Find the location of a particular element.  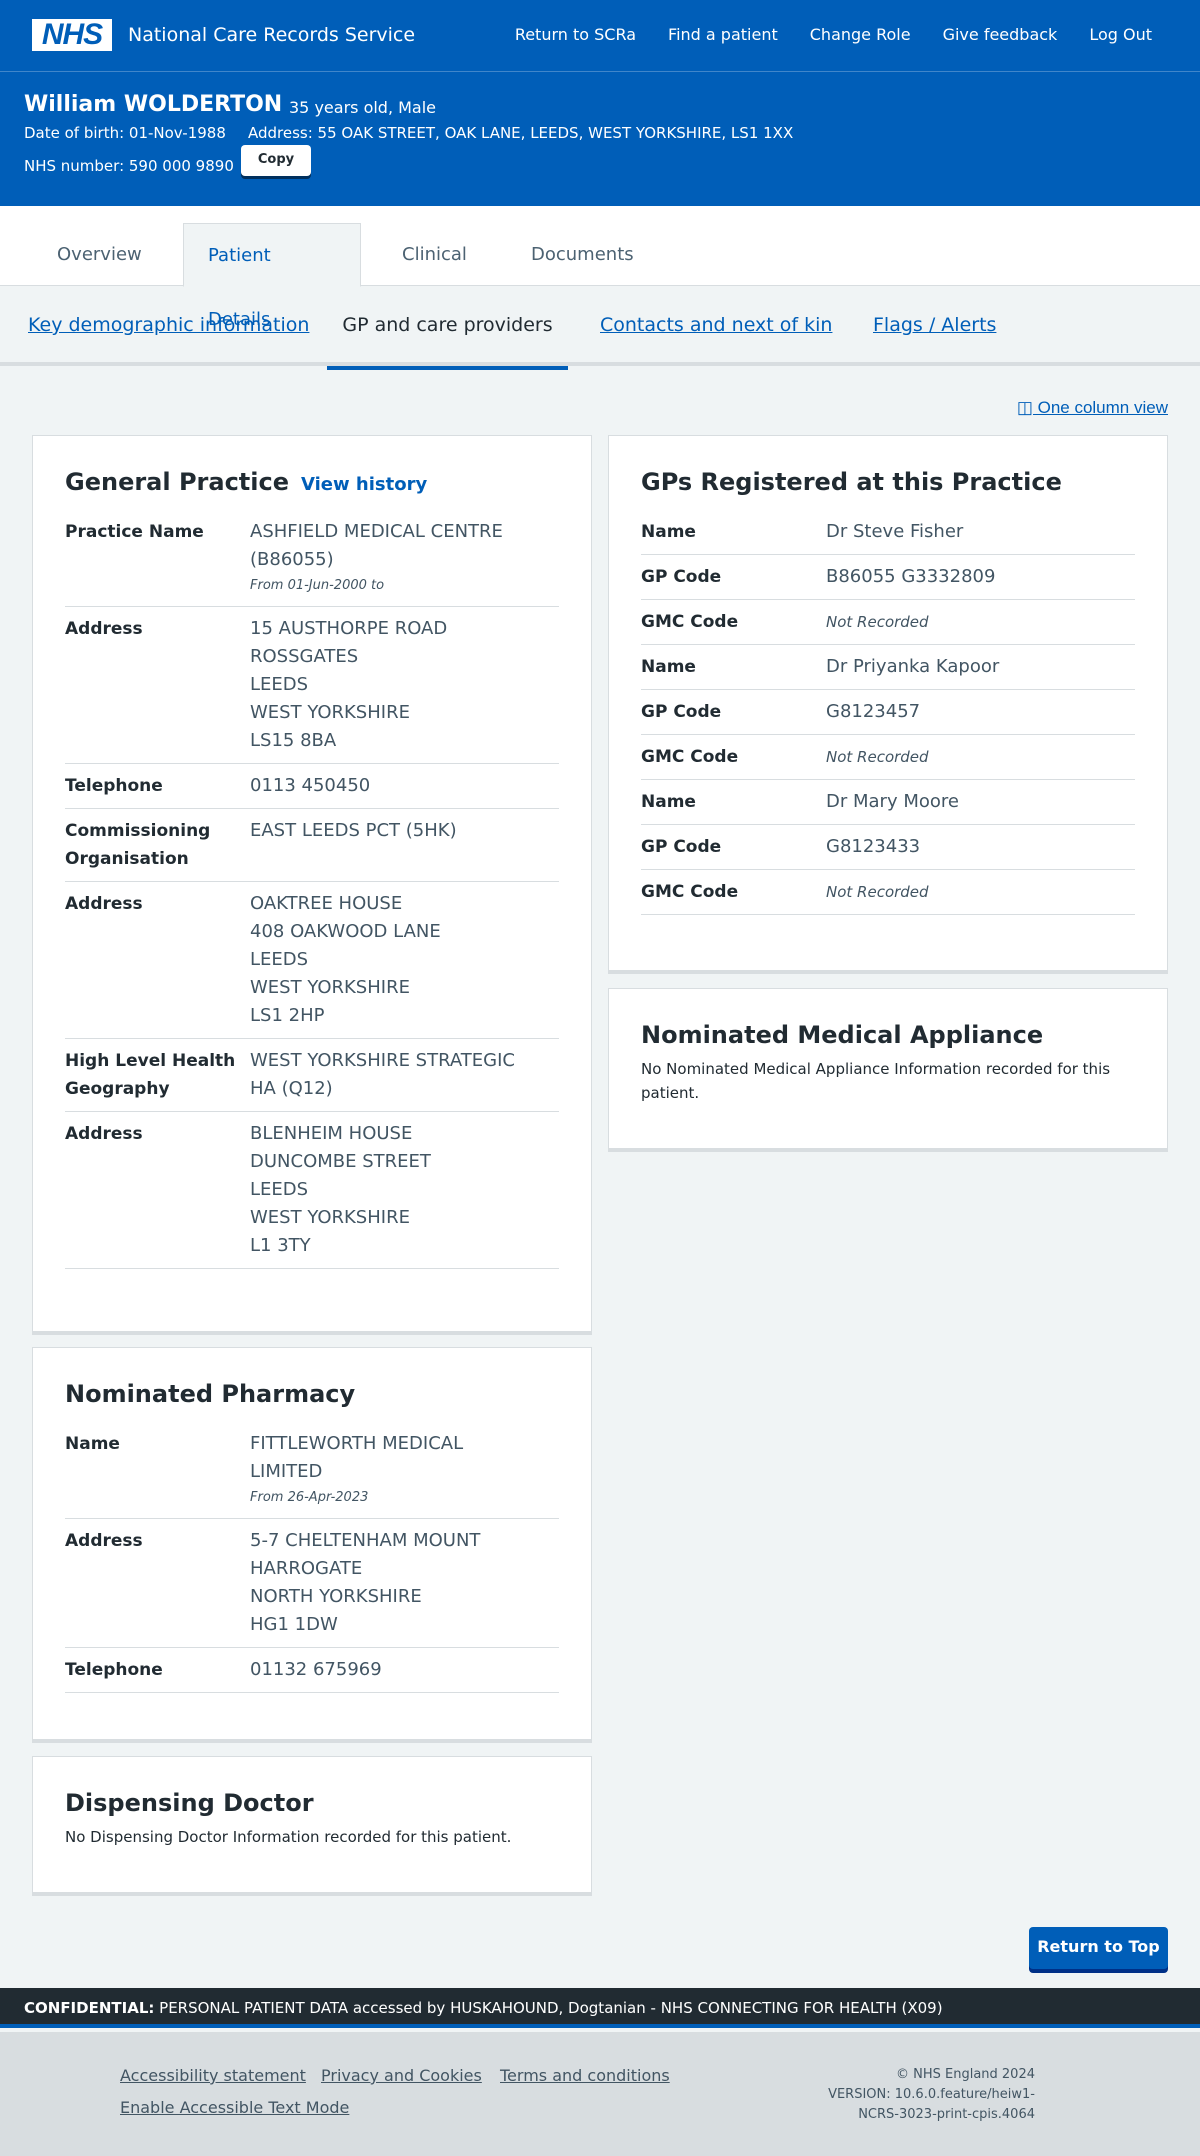

version-line: VERSION: 10.6.0.feature/heiw1- is located at coordinates (931, 2094).